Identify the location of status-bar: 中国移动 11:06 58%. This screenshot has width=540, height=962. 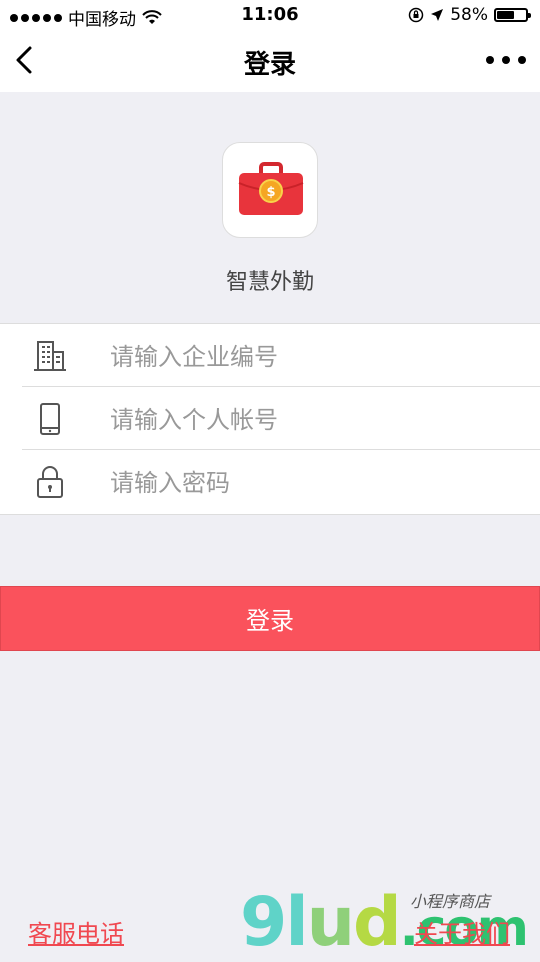
(270, 15).